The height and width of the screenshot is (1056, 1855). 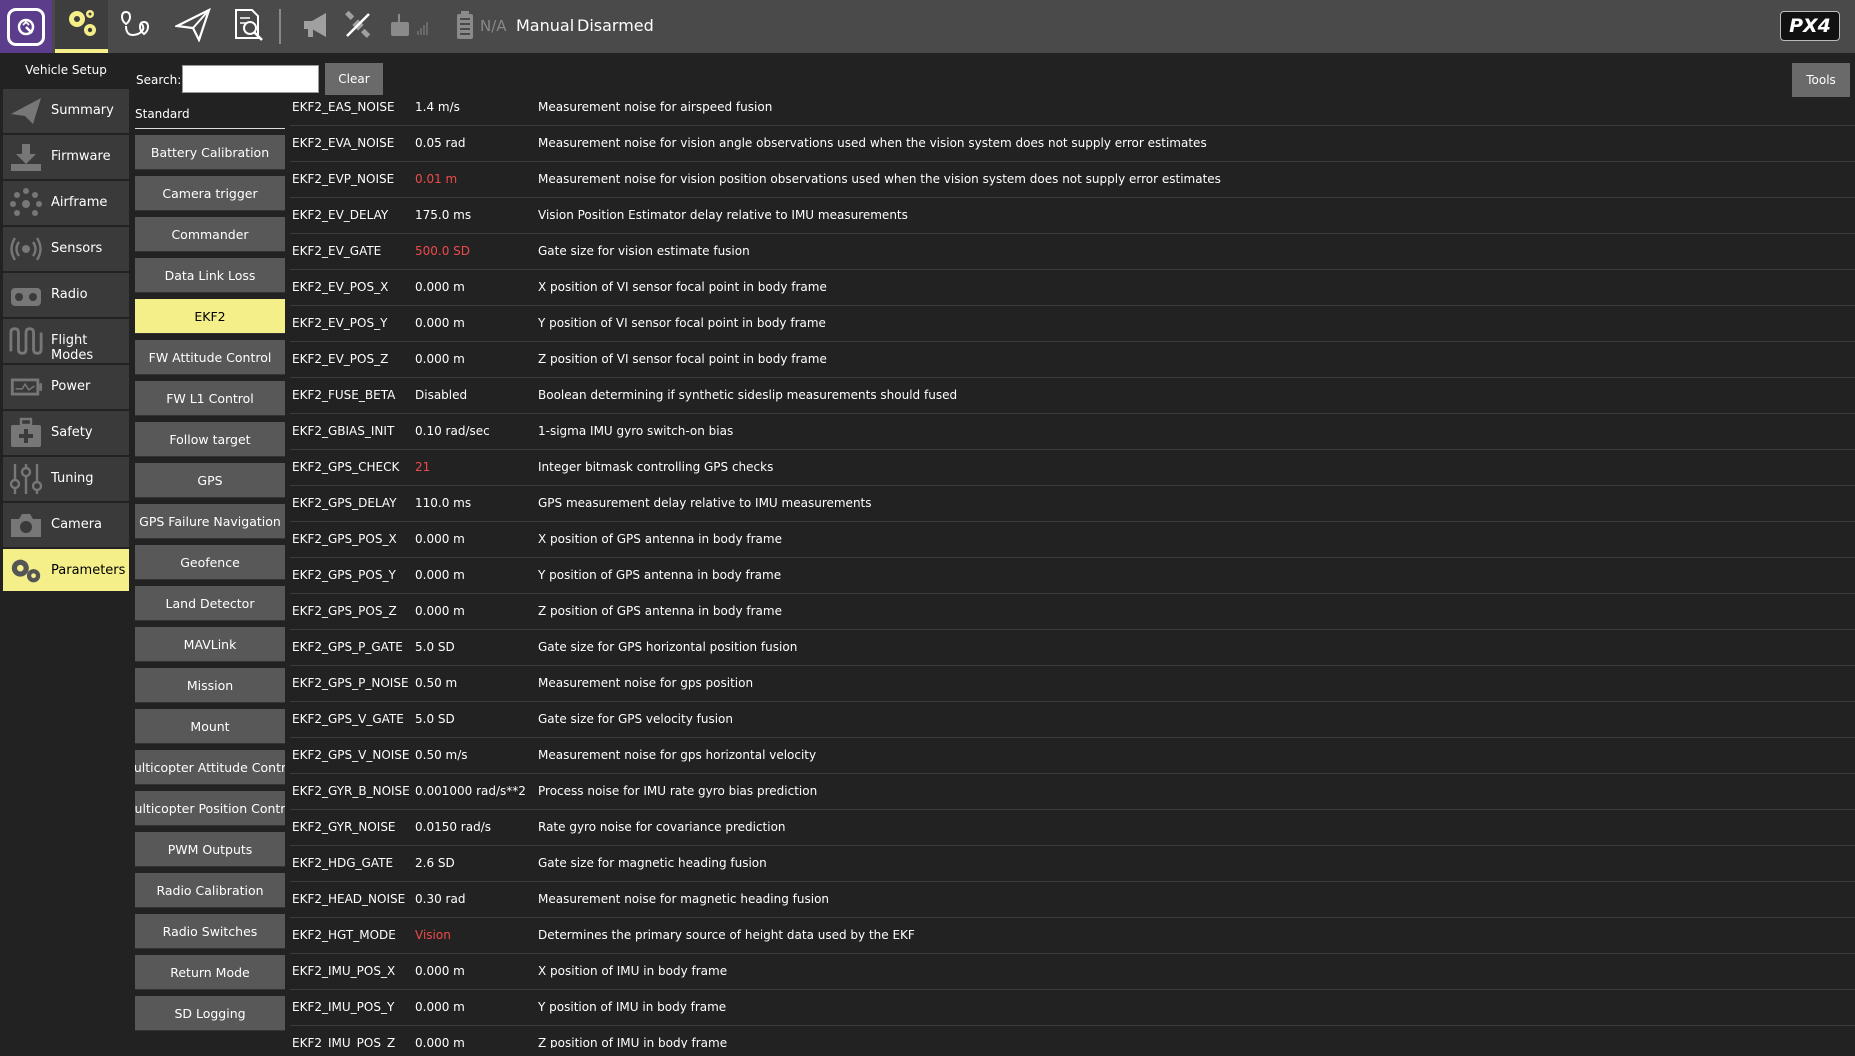 What do you see at coordinates (66, 387) in the screenshot?
I see `setup-item-power: Power` at bounding box center [66, 387].